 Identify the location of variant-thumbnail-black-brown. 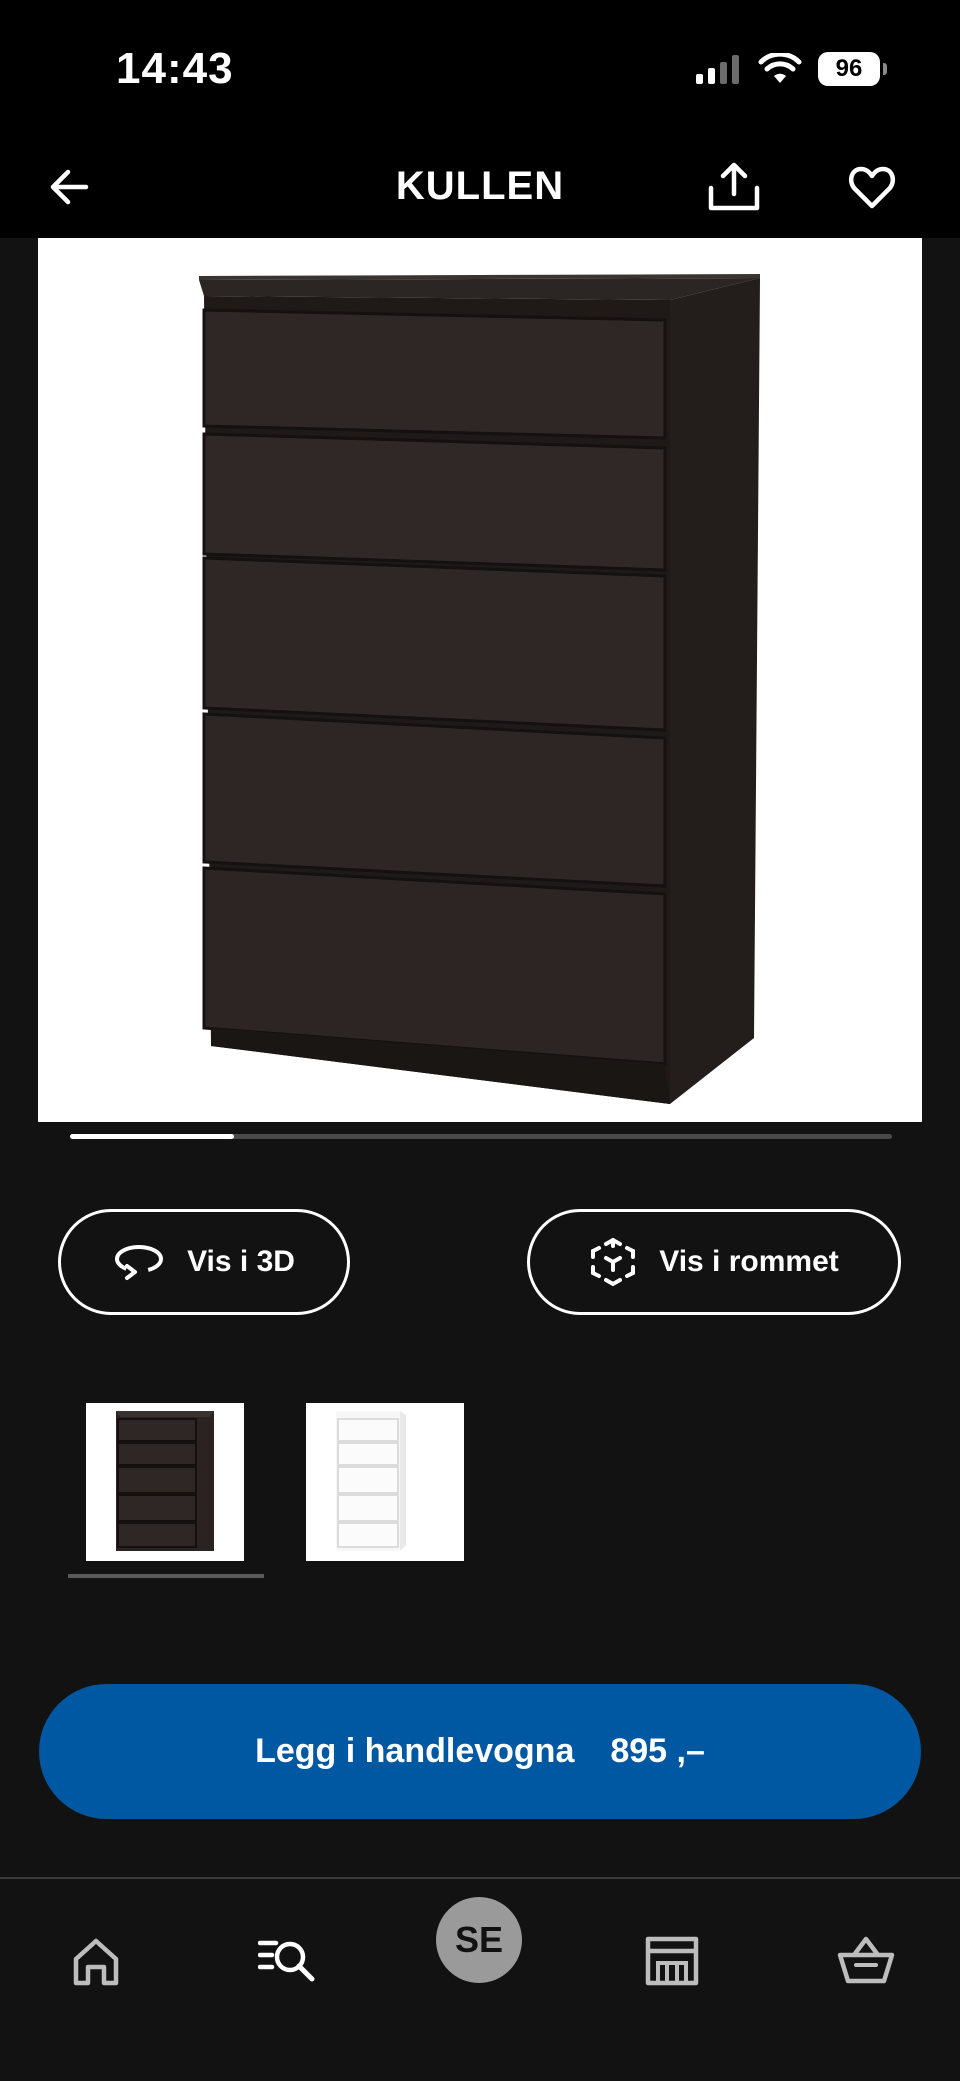
(165, 1482).